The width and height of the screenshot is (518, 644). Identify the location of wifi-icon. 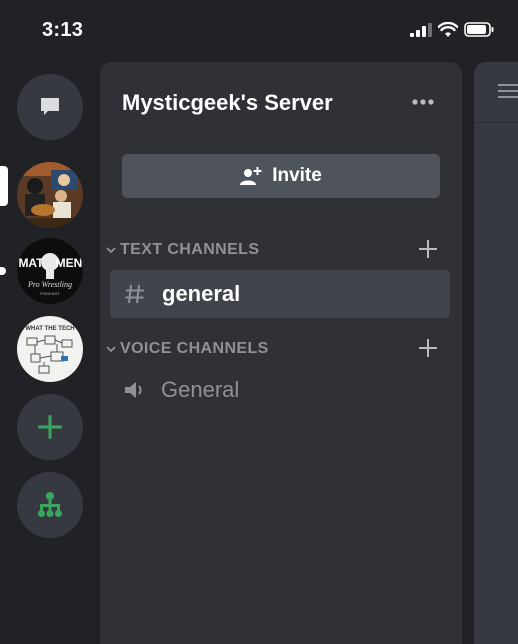
(448, 29).